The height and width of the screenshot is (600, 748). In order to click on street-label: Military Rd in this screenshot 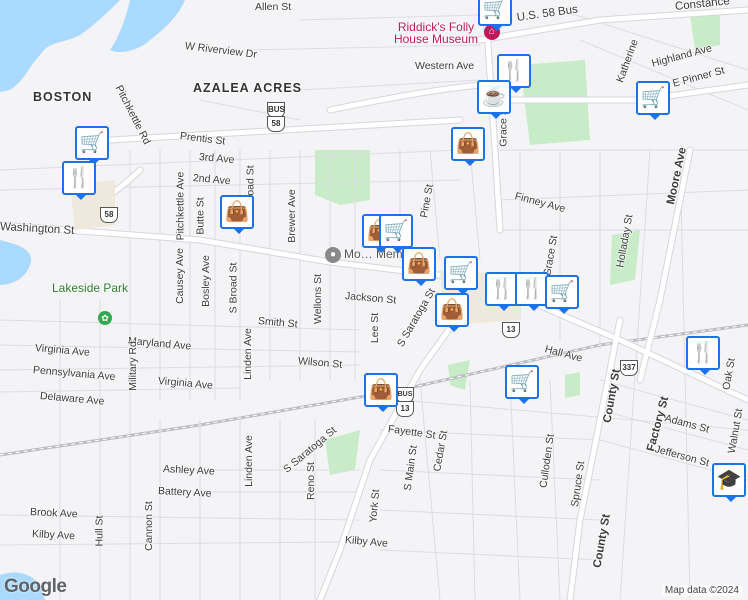, I will do `click(132, 366)`.